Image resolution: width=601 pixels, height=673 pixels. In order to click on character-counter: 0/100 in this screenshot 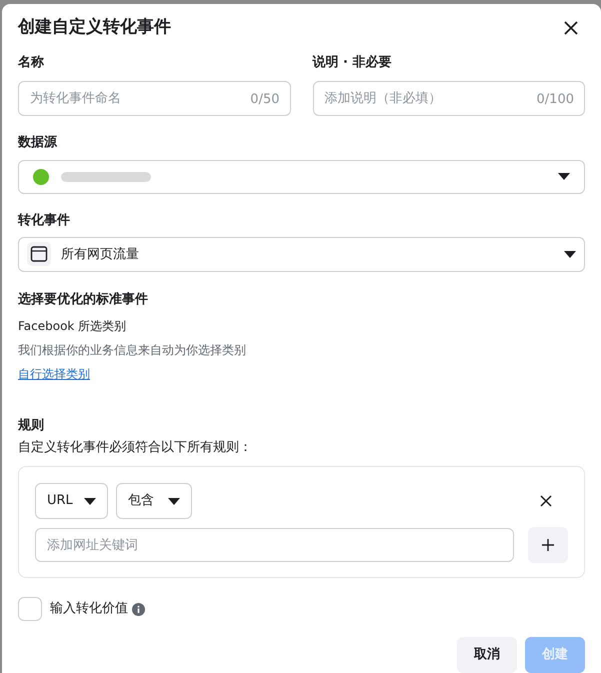, I will do `click(555, 100)`.